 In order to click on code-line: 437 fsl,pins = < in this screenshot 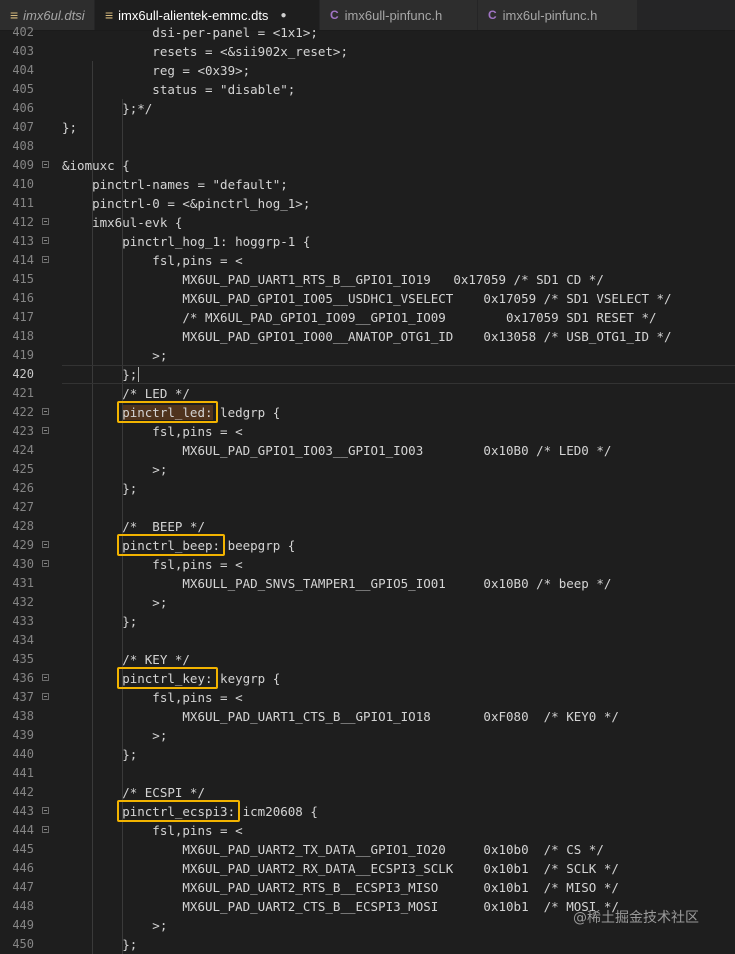, I will do `click(367, 697)`.